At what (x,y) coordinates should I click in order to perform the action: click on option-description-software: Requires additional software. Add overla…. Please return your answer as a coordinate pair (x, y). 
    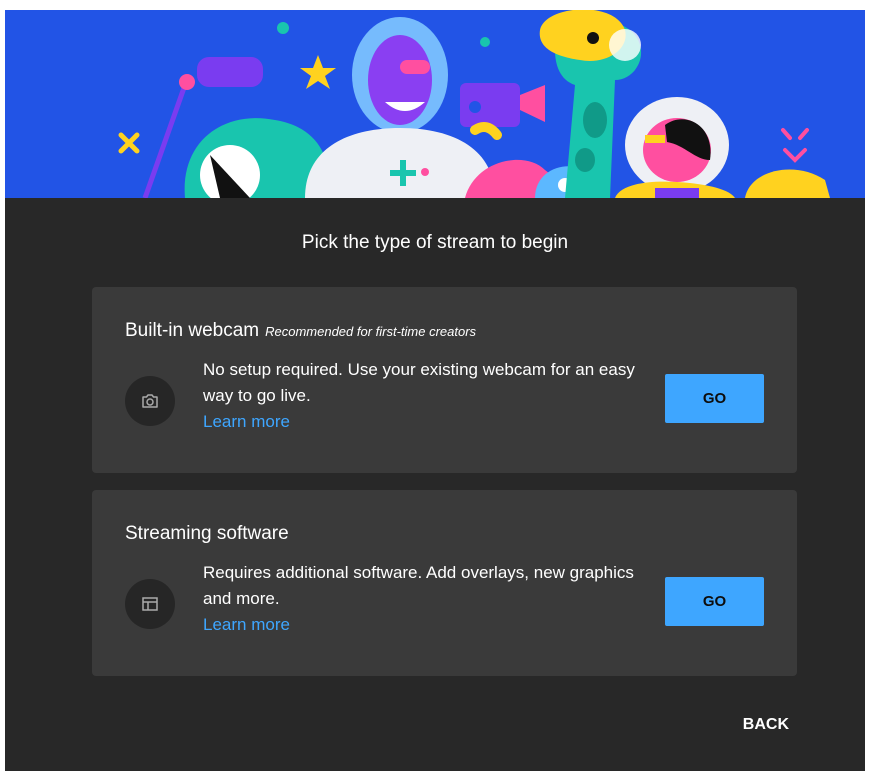
    Looking at the image, I should click on (423, 599).